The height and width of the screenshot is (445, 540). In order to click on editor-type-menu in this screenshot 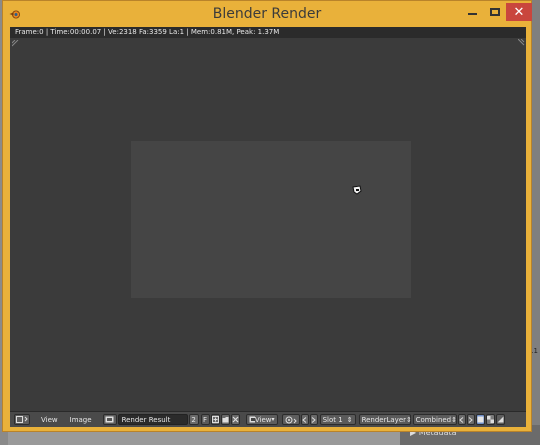, I will do `click(22, 419)`.